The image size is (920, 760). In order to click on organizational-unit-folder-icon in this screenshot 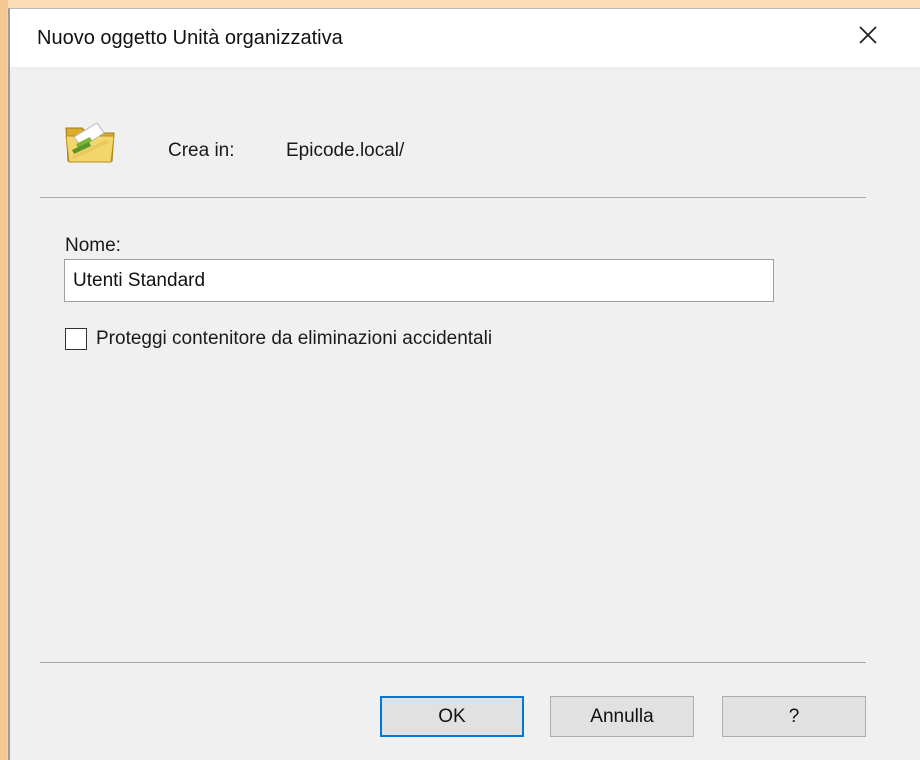, I will do `click(90, 142)`.